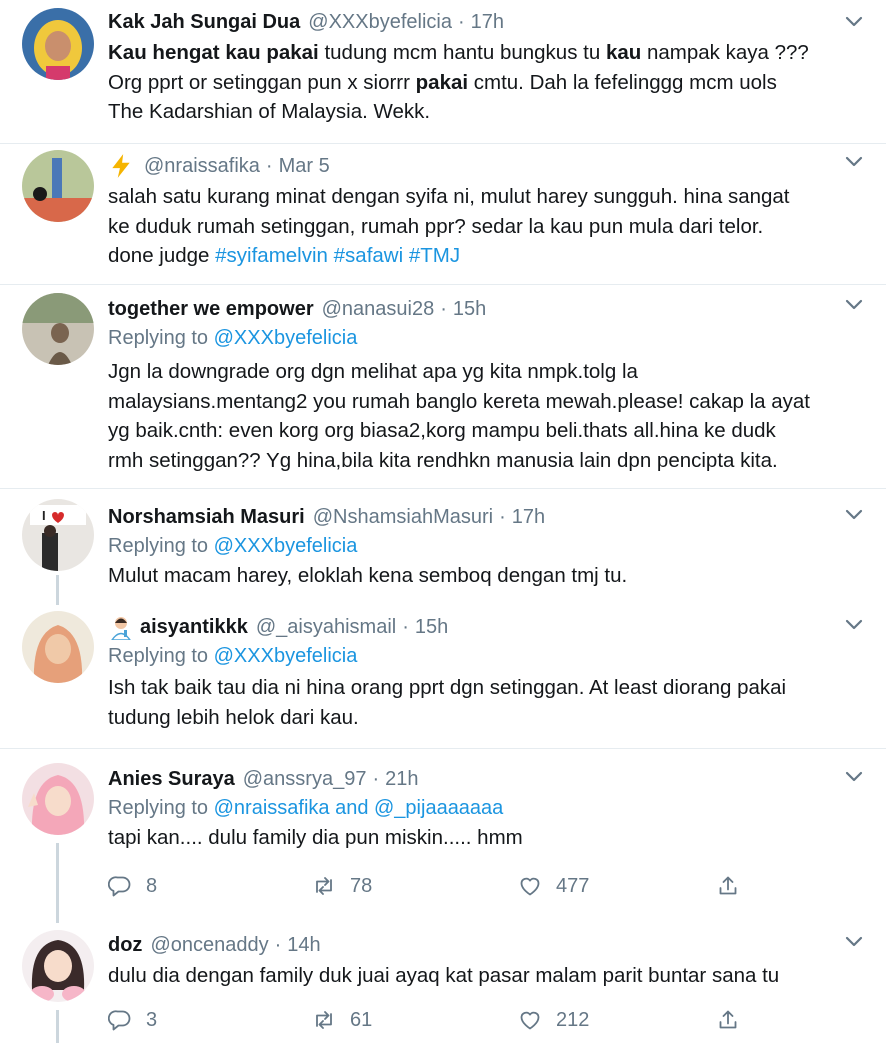  Describe the element at coordinates (553, 1020) in the screenshot. I see `like-button: 212` at that location.